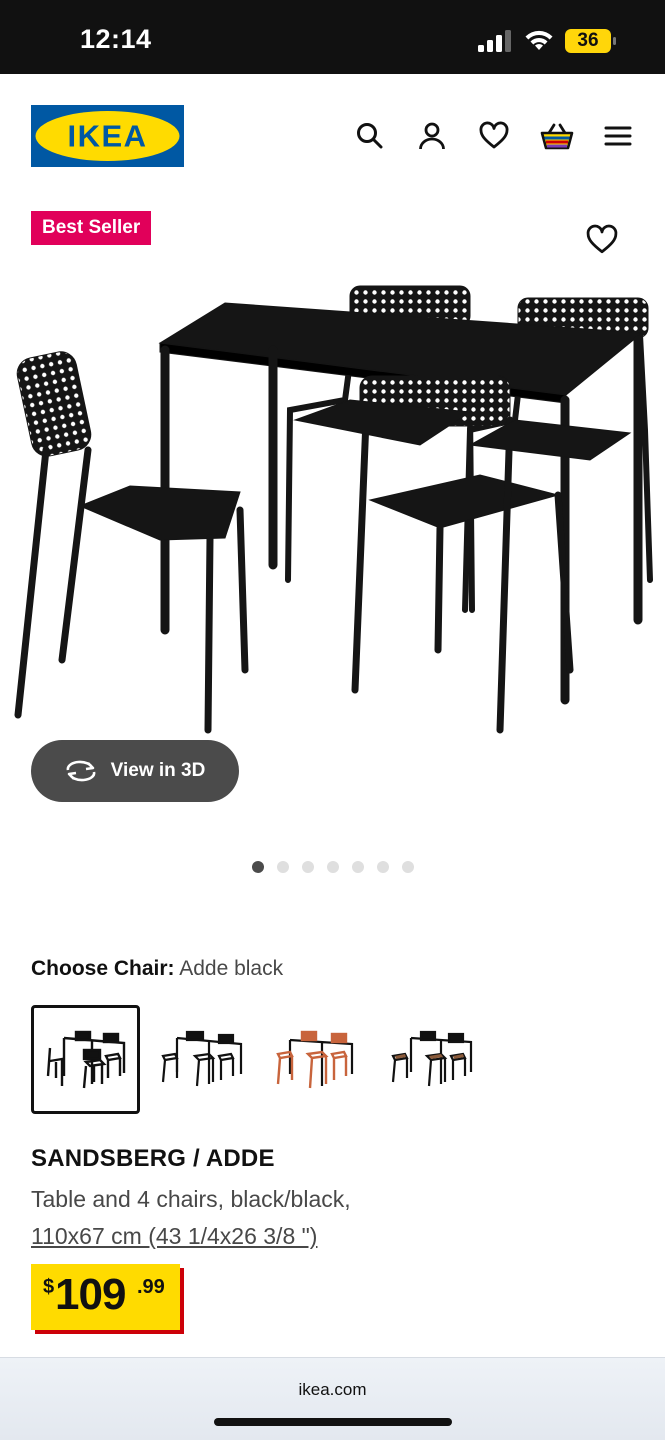  I want to click on svg-text: IKEA, so click(107, 136).